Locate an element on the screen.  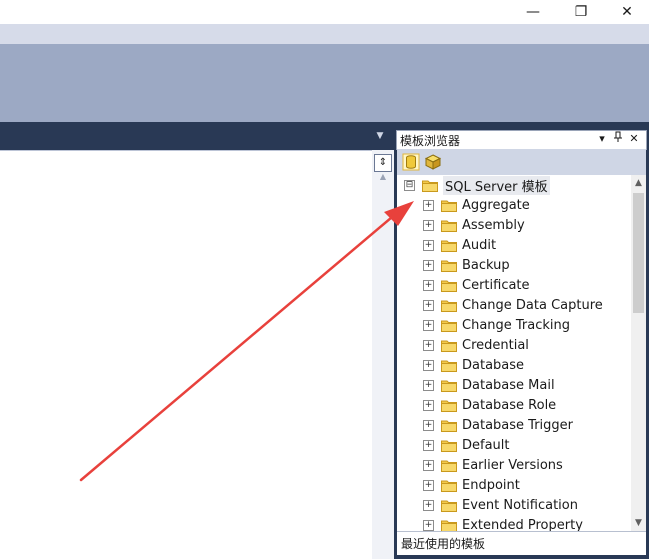
tree-item: + Database is located at coordinates (473, 365).